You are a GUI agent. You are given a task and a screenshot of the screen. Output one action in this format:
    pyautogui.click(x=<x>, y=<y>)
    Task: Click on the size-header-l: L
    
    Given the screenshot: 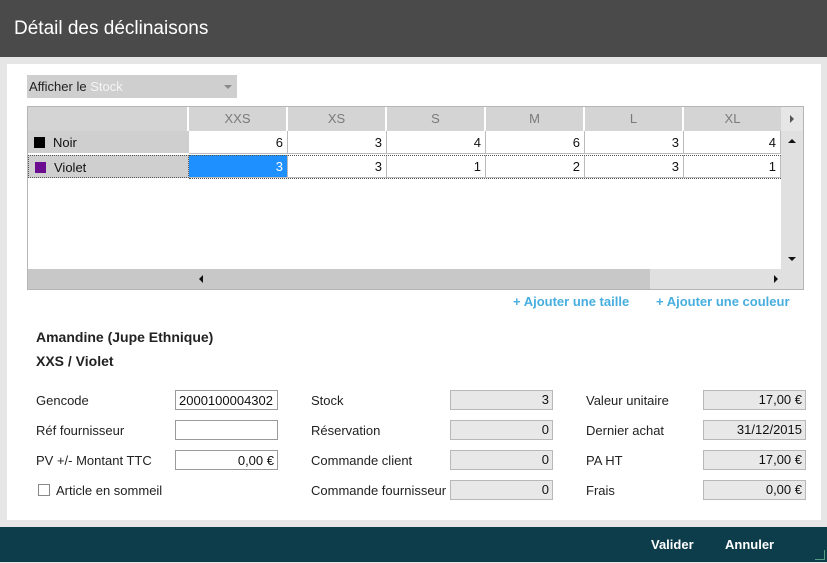 What is the action you would take?
    pyautogui.click(x=634, y=119)
    